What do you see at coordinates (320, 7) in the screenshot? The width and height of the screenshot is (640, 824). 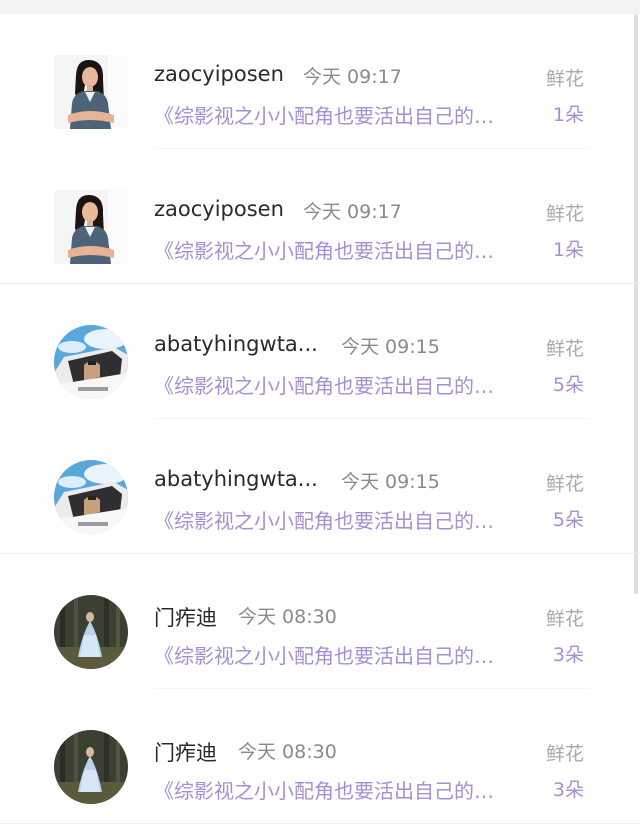 I see `top-bar` at bounding box center [320, 7].